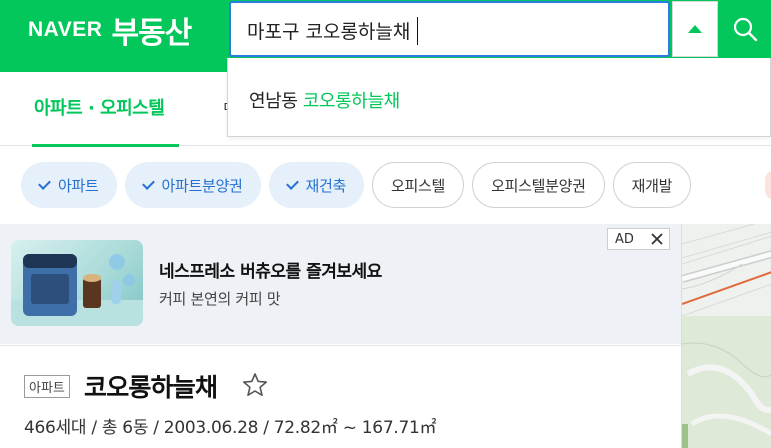 The image size is (771, 448). I want to click on map-graphic, so click(726, 336).